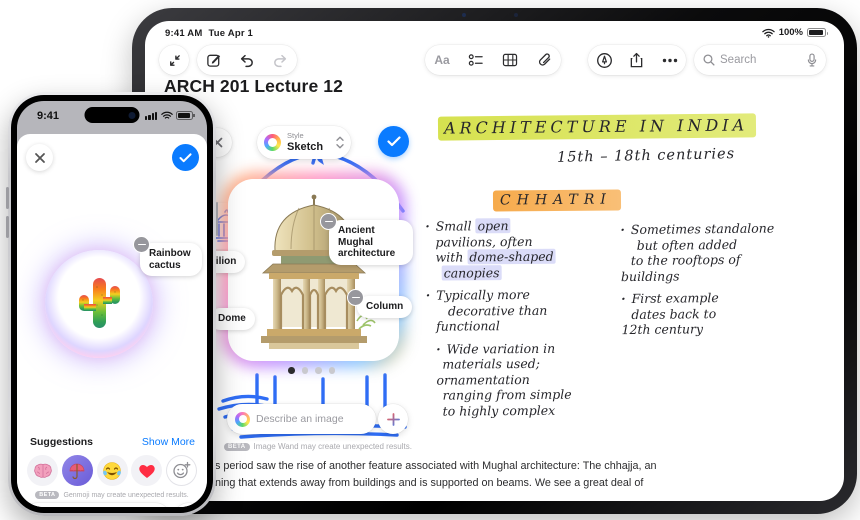 Image resolution: width=860 pixels, height=520 pixels. I want to click on battery-percent: 100%, so click(790, 32).